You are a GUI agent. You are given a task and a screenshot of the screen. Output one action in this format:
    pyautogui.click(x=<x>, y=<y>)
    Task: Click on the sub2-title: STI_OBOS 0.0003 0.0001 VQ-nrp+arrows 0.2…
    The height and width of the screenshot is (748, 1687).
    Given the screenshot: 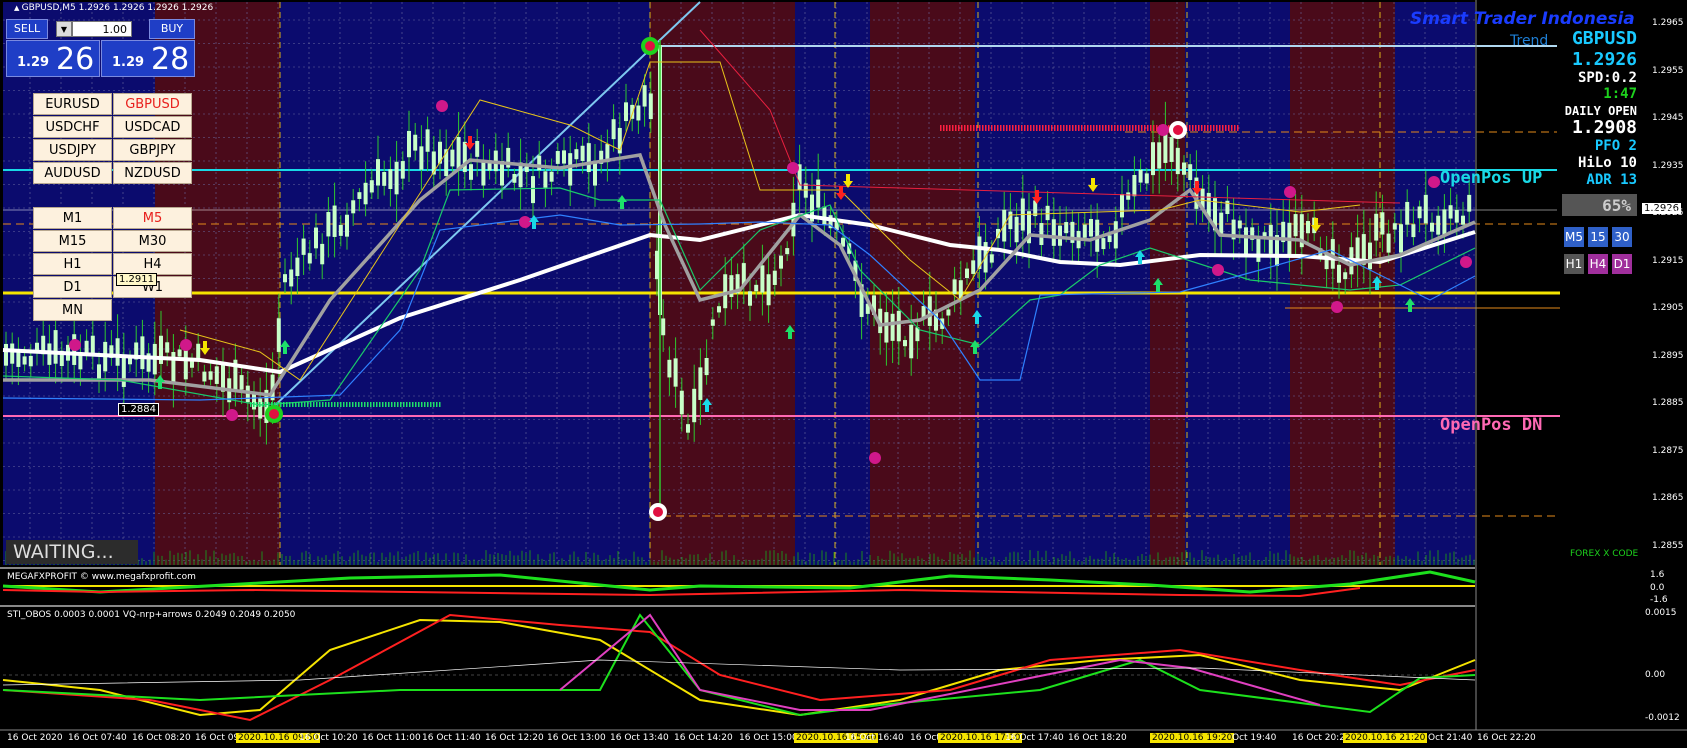 What is the action you would take?
    pyautogui.click(x=151, y=615)
    